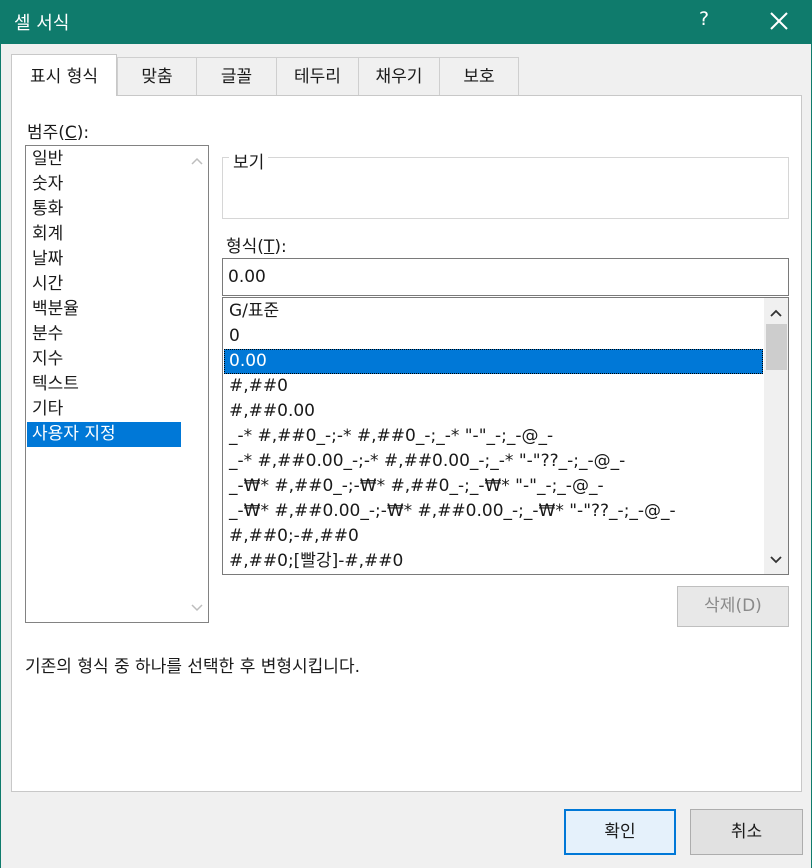 The image size is (812, 868). Describe the element at coordinates (104, 284) in the screenshot. I see `category-item-time: 시간` at that location.